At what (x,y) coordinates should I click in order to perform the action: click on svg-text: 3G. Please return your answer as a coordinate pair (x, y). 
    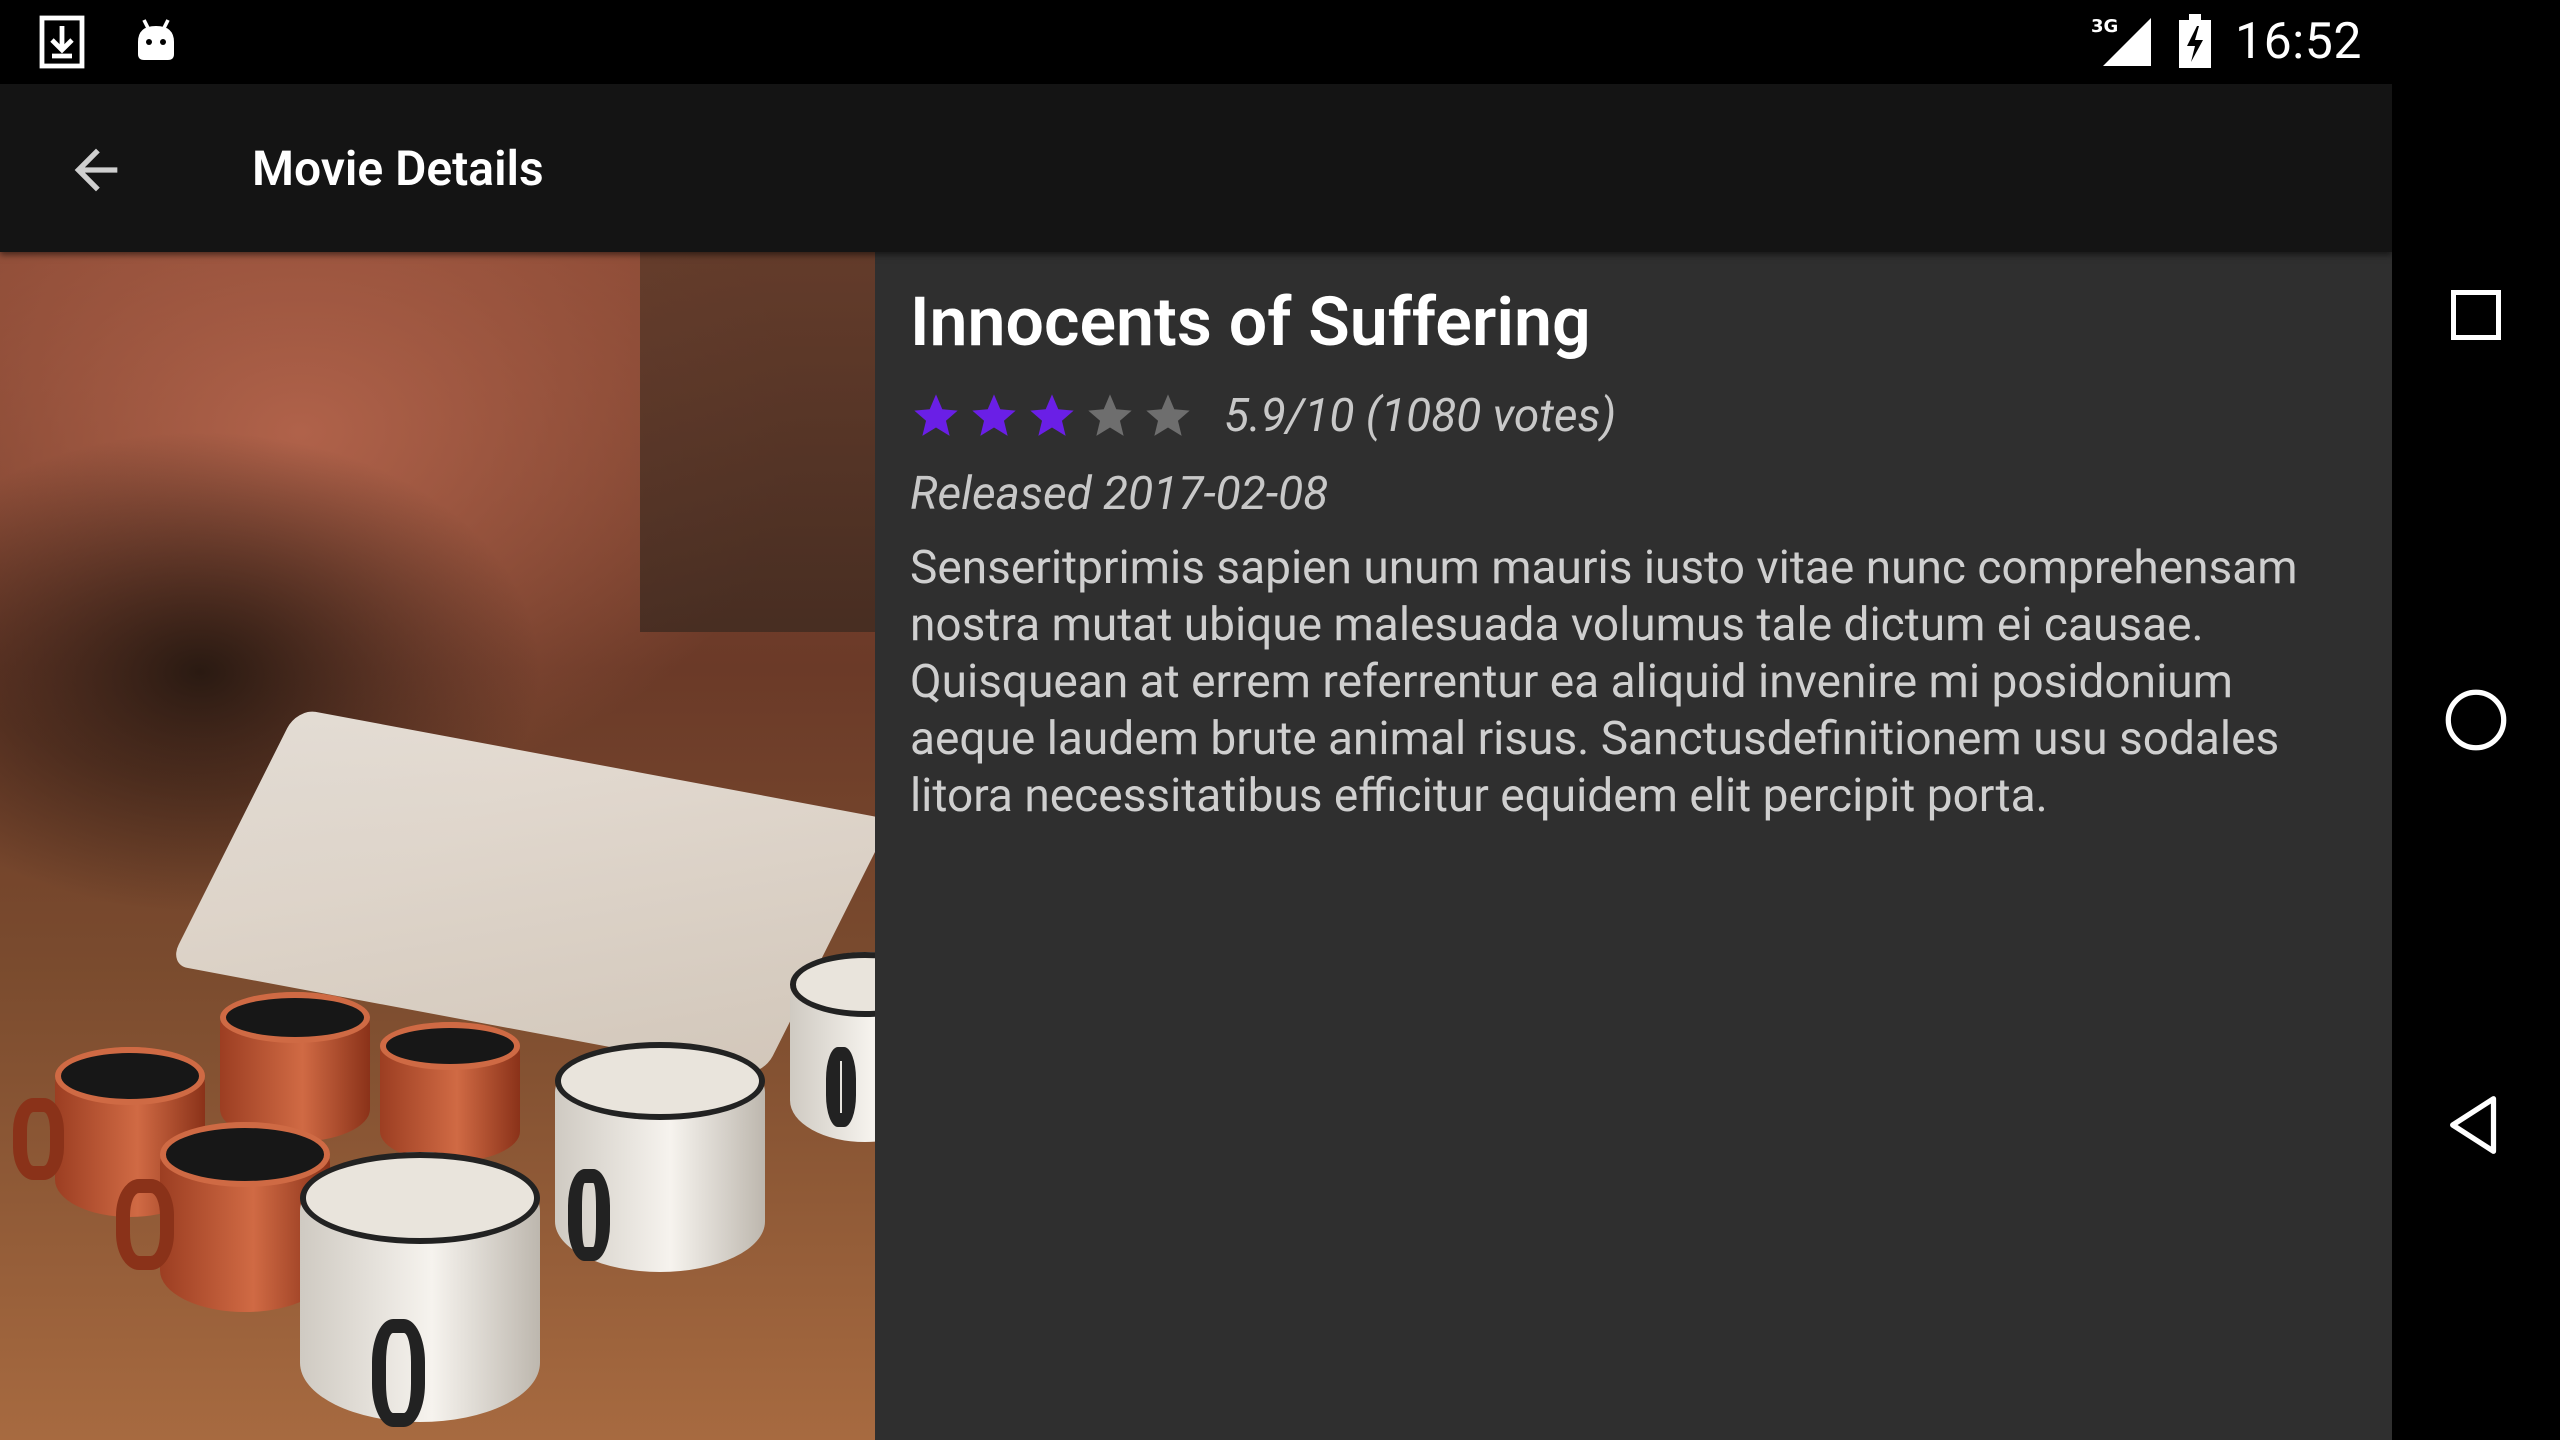
    Looking at the image, I should click on (2104, 26).